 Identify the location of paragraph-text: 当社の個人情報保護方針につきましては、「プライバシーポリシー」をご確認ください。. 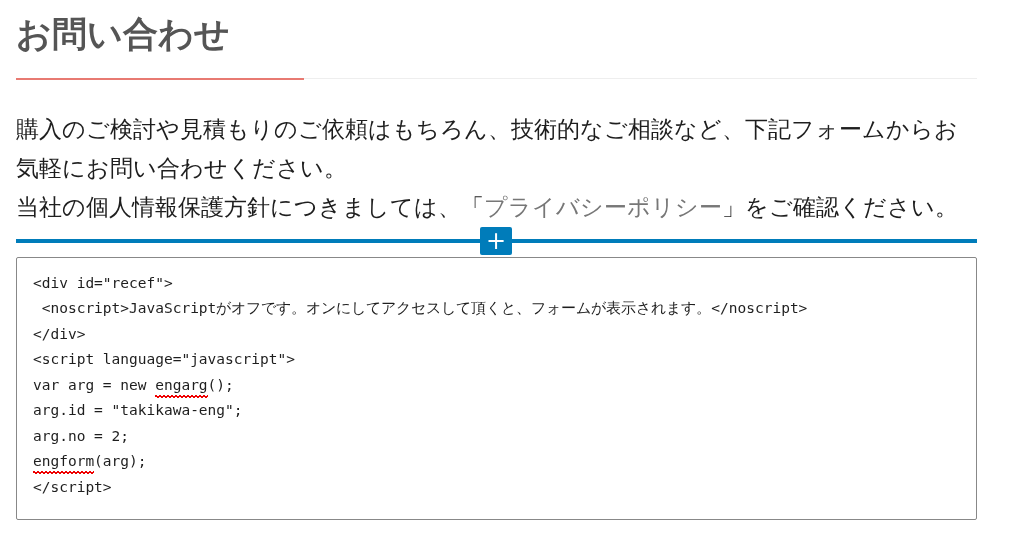
(487, 207).